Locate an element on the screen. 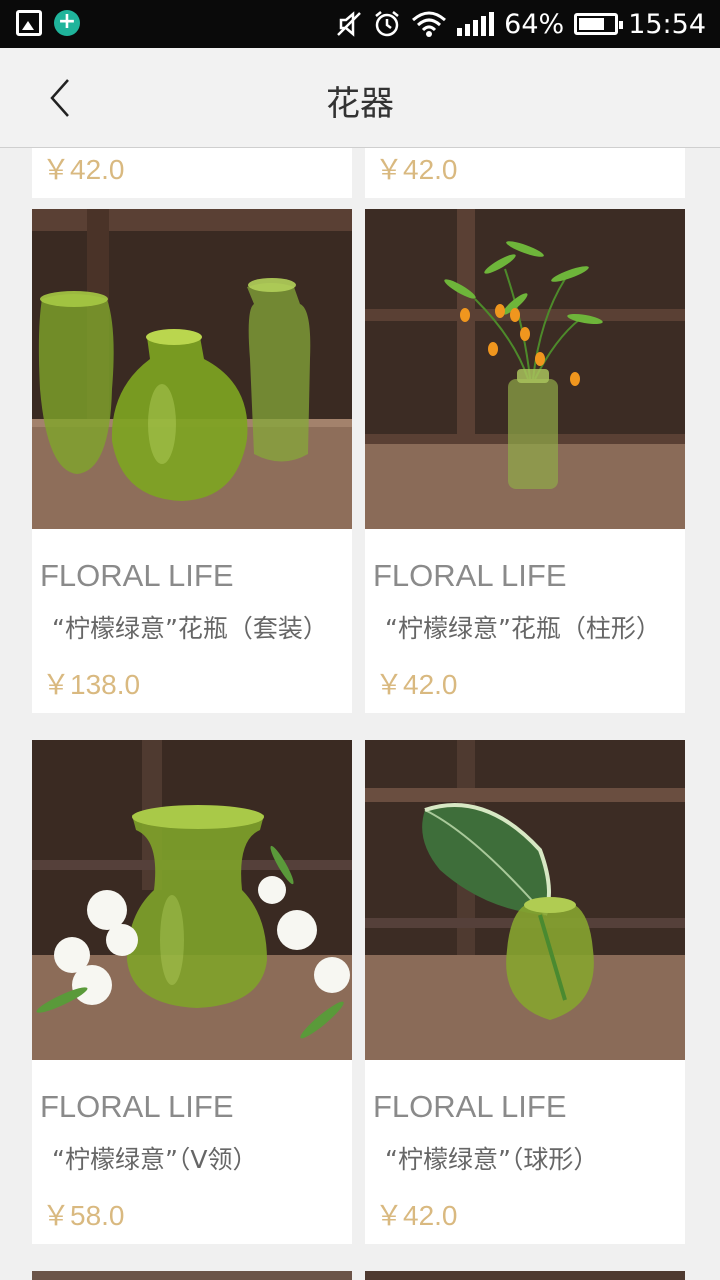 The image size is (720, 1280). battery-icon is located at coordinates (599, 24).